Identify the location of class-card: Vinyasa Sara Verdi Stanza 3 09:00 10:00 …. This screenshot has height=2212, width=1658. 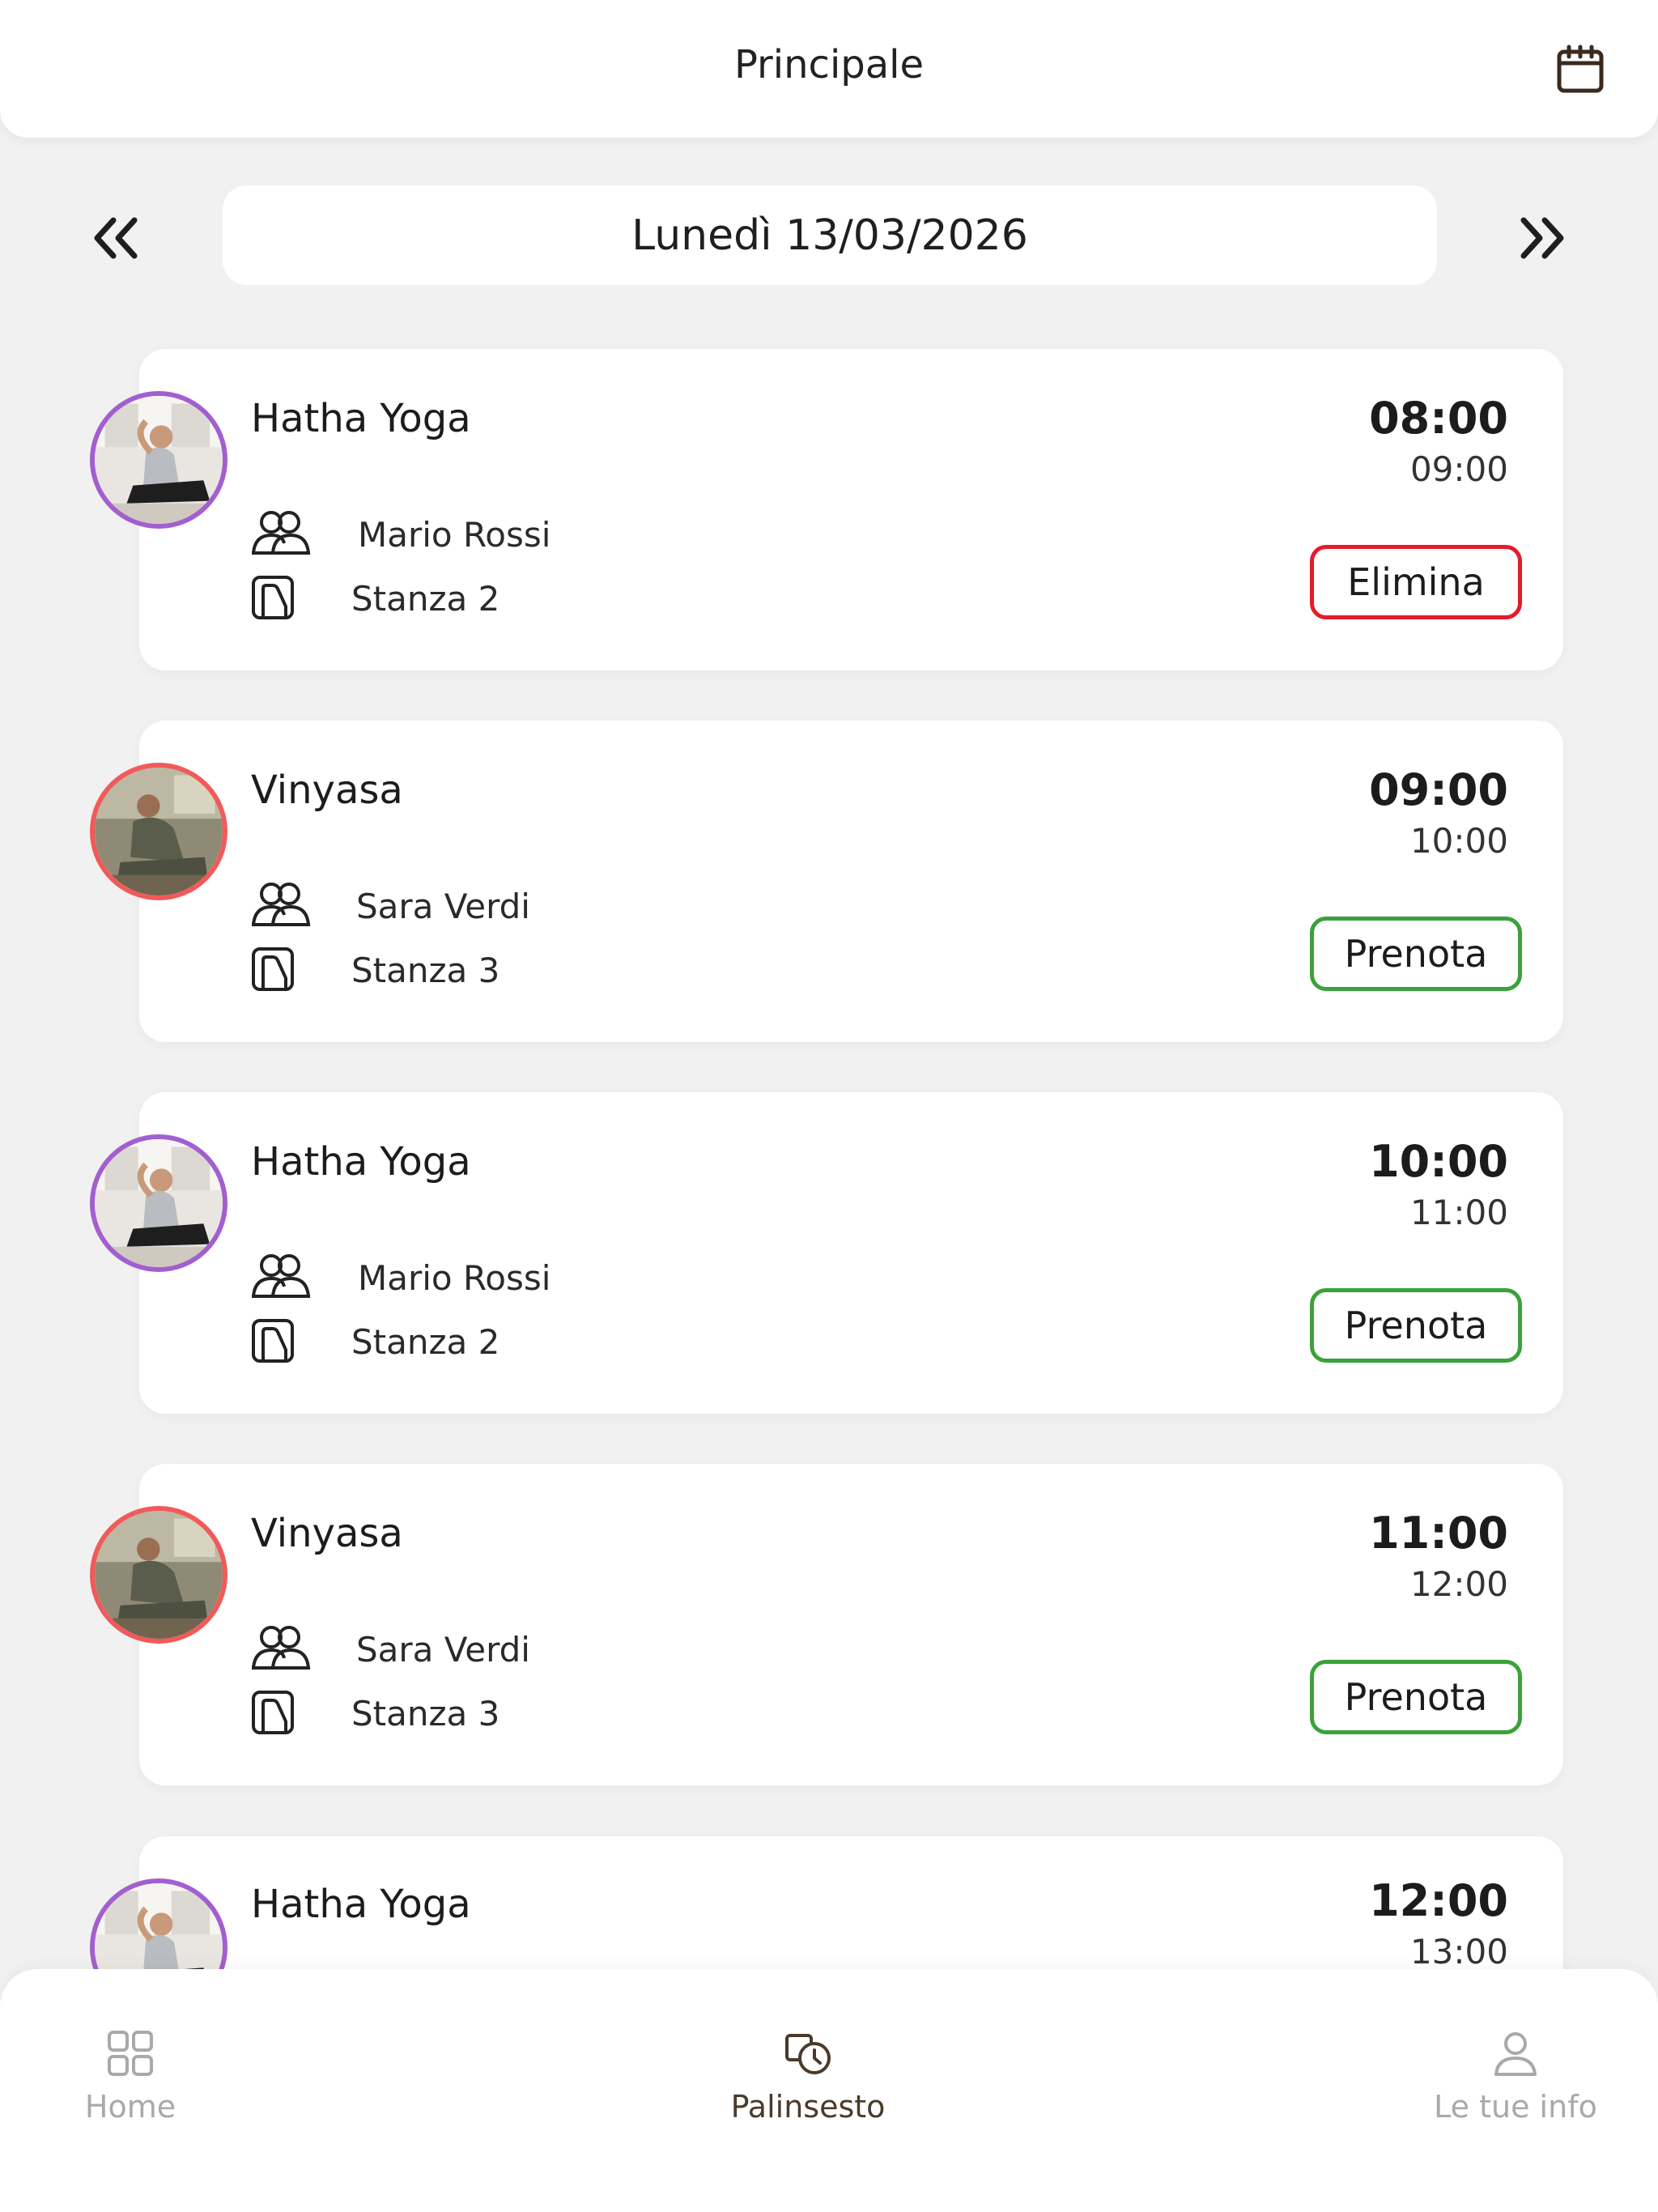
(826, 882).